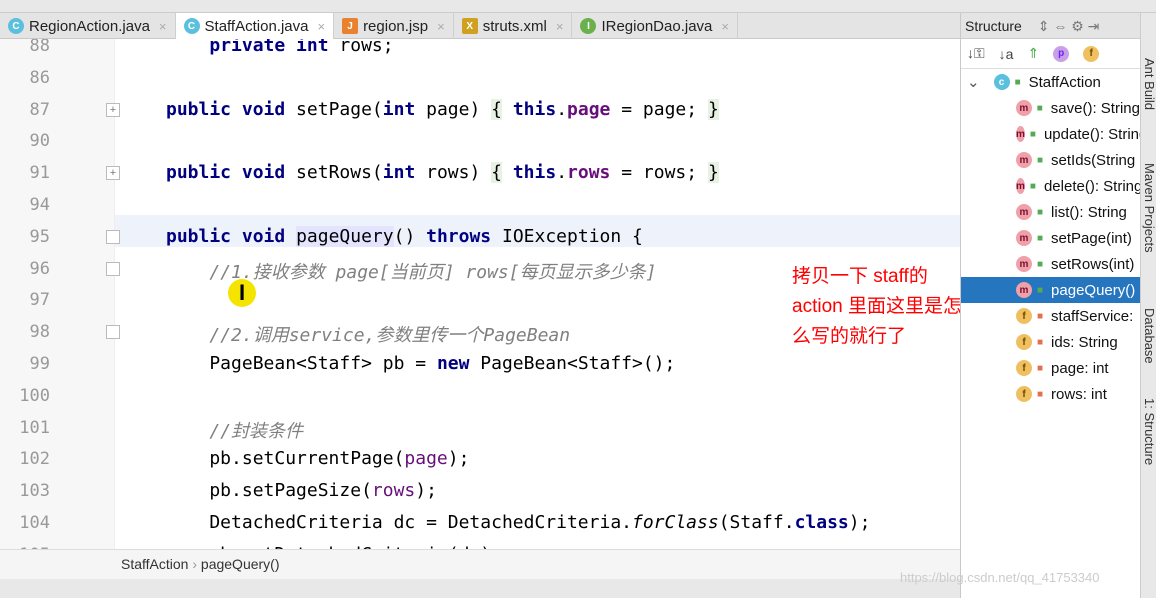 This screenshot has height=598, width=1156. What do you see at coordinates (34, 523) in the screenshot?
I see `line-number: 104` at bounding box center [34, 523].